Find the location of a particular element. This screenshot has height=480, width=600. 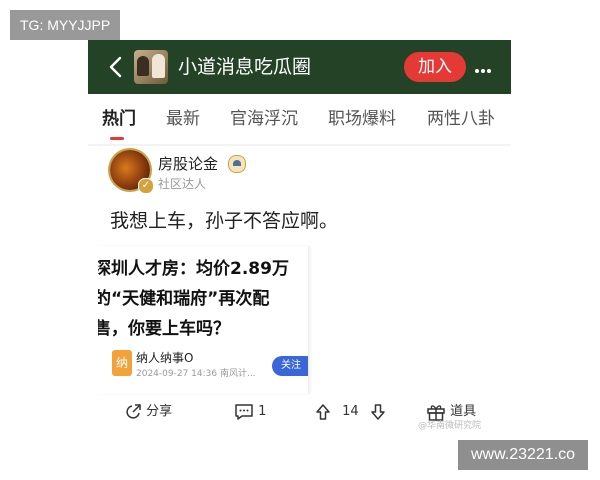

article-title-line: 深圳人才房：均价2.89万 is located at coordinates (193, 269).